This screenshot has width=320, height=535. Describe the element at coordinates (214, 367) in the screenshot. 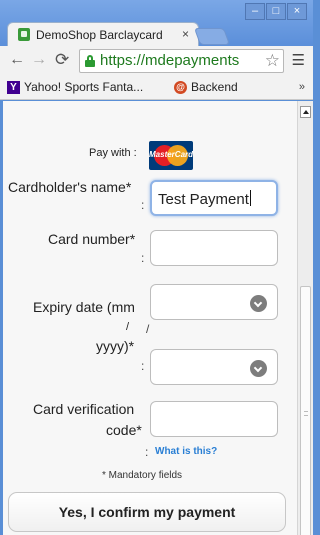

I see `expiry-year-select` at that location.